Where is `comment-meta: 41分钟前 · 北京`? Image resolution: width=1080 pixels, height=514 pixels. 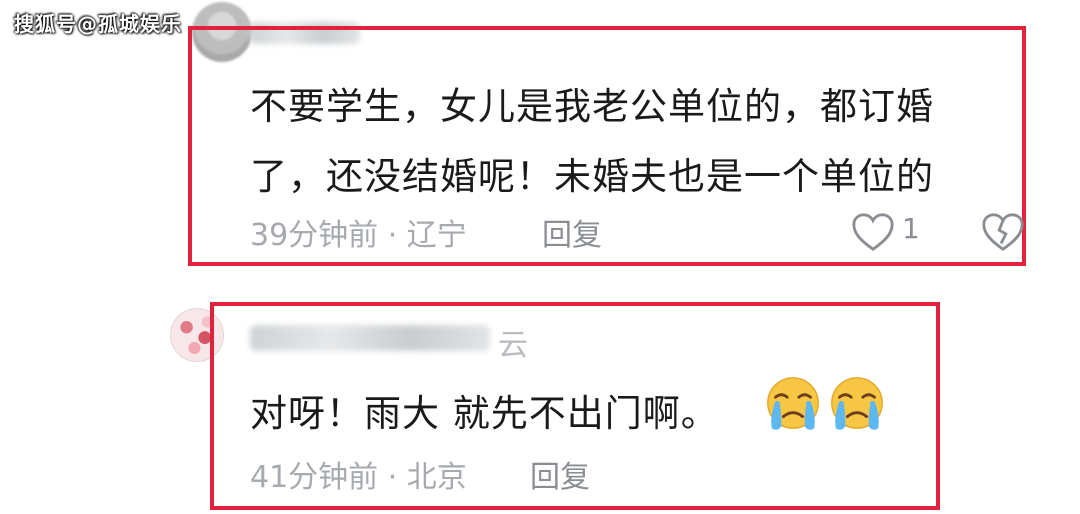
comment-meta: 41分钟前 · 北京 is located at coordinates (358, 477).